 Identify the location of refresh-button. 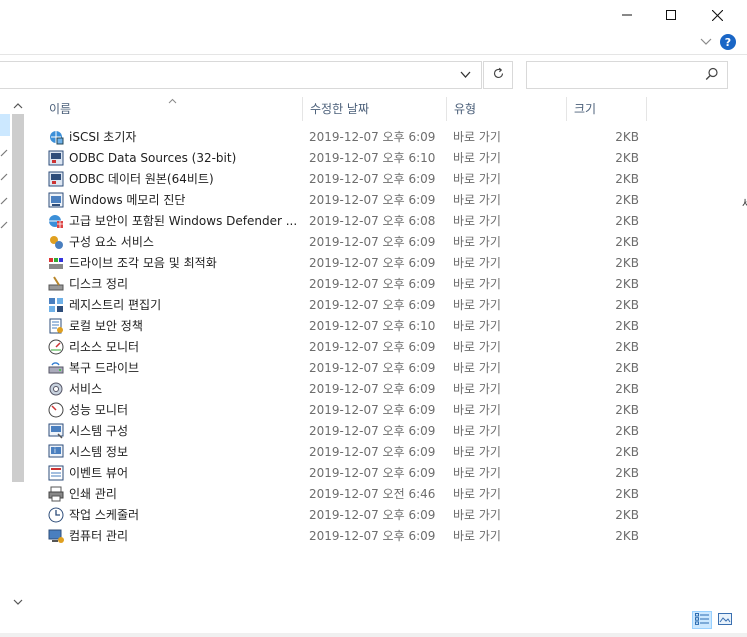
(498, 75).